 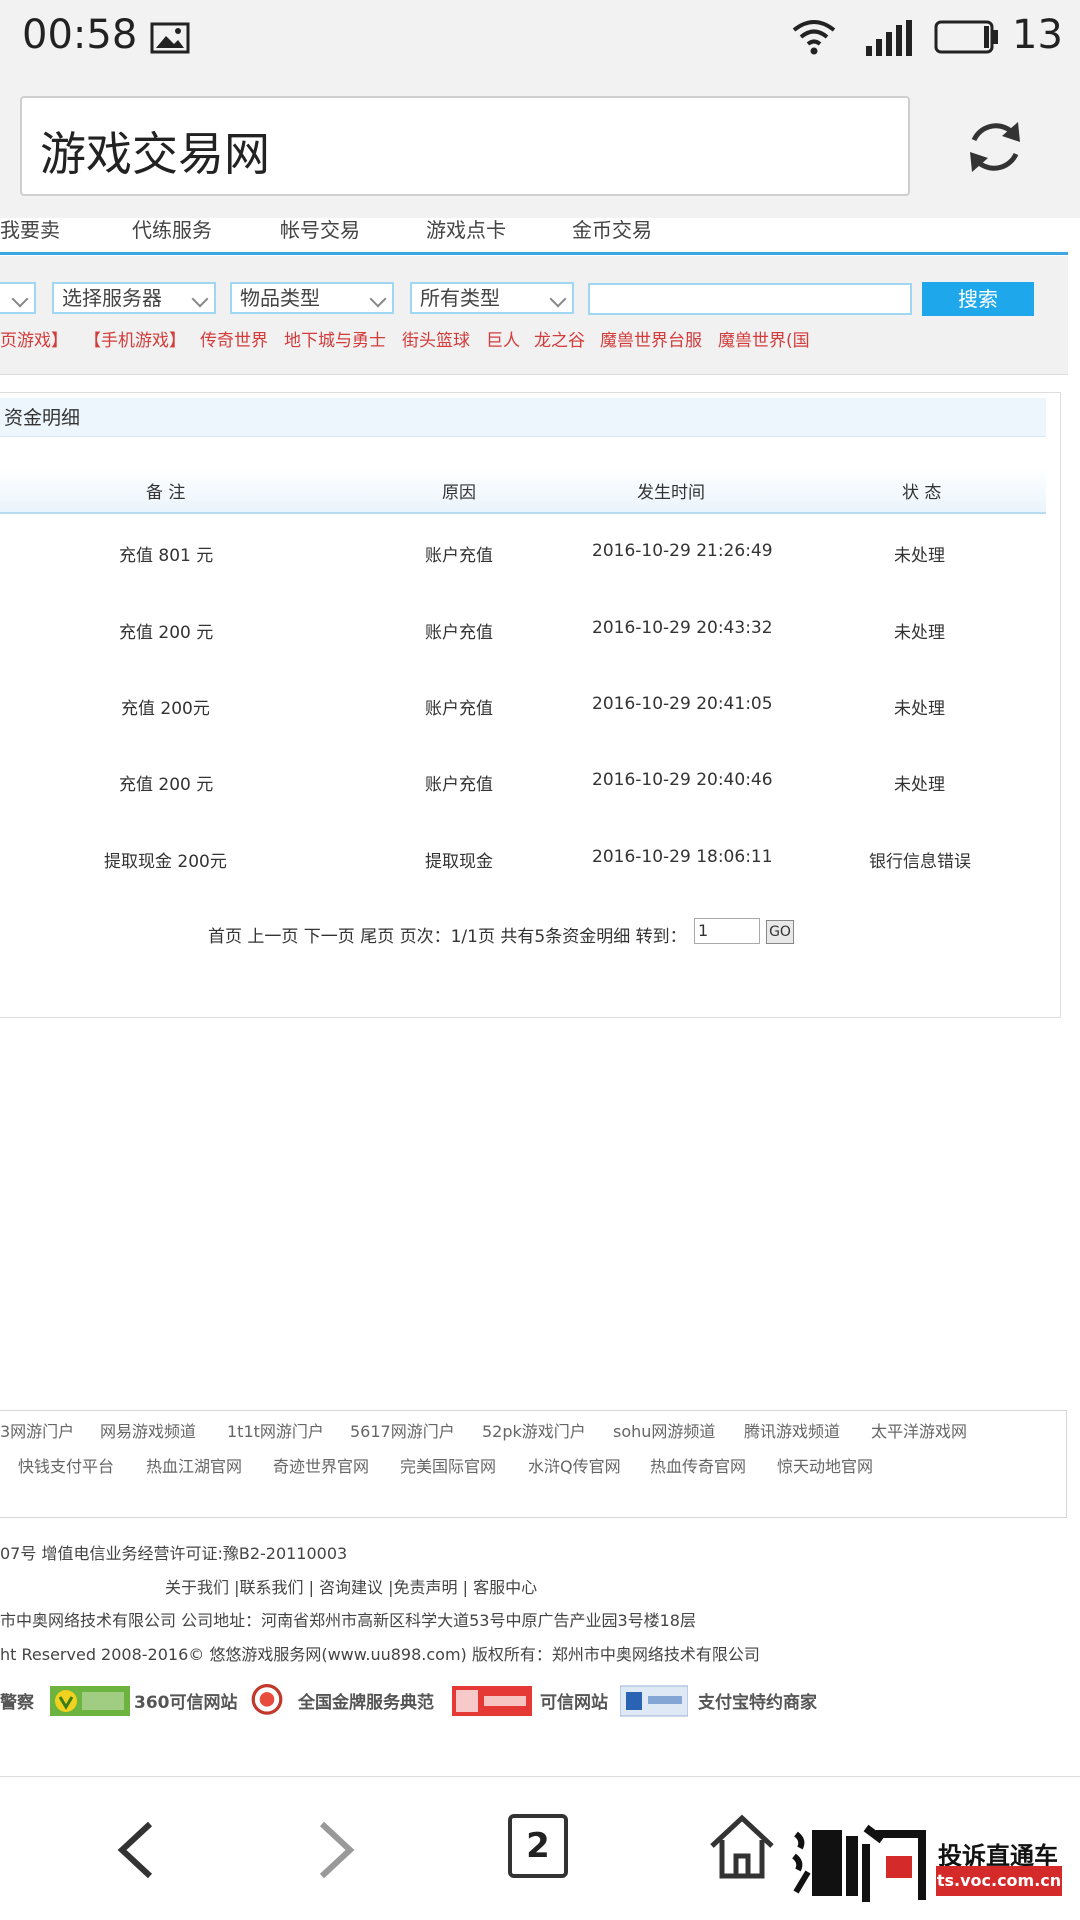 What do you see at coordinates (814, 37) in the screenshot?
I see `wifi-icon` at bounding box center [814, 37].